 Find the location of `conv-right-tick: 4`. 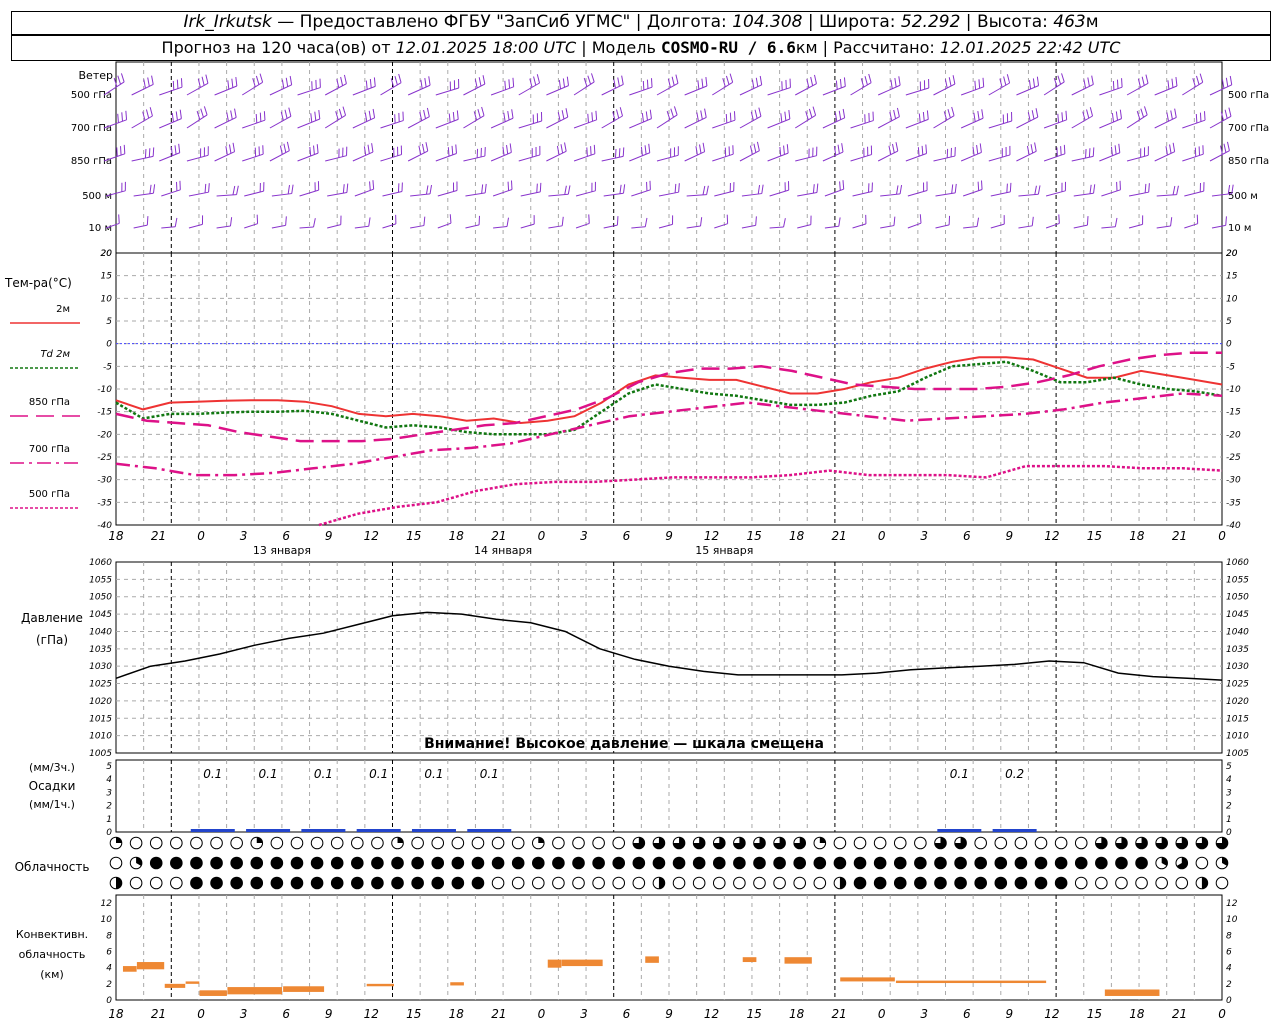

conv-right-tick: 4 is located at coordinates (1229, 969).